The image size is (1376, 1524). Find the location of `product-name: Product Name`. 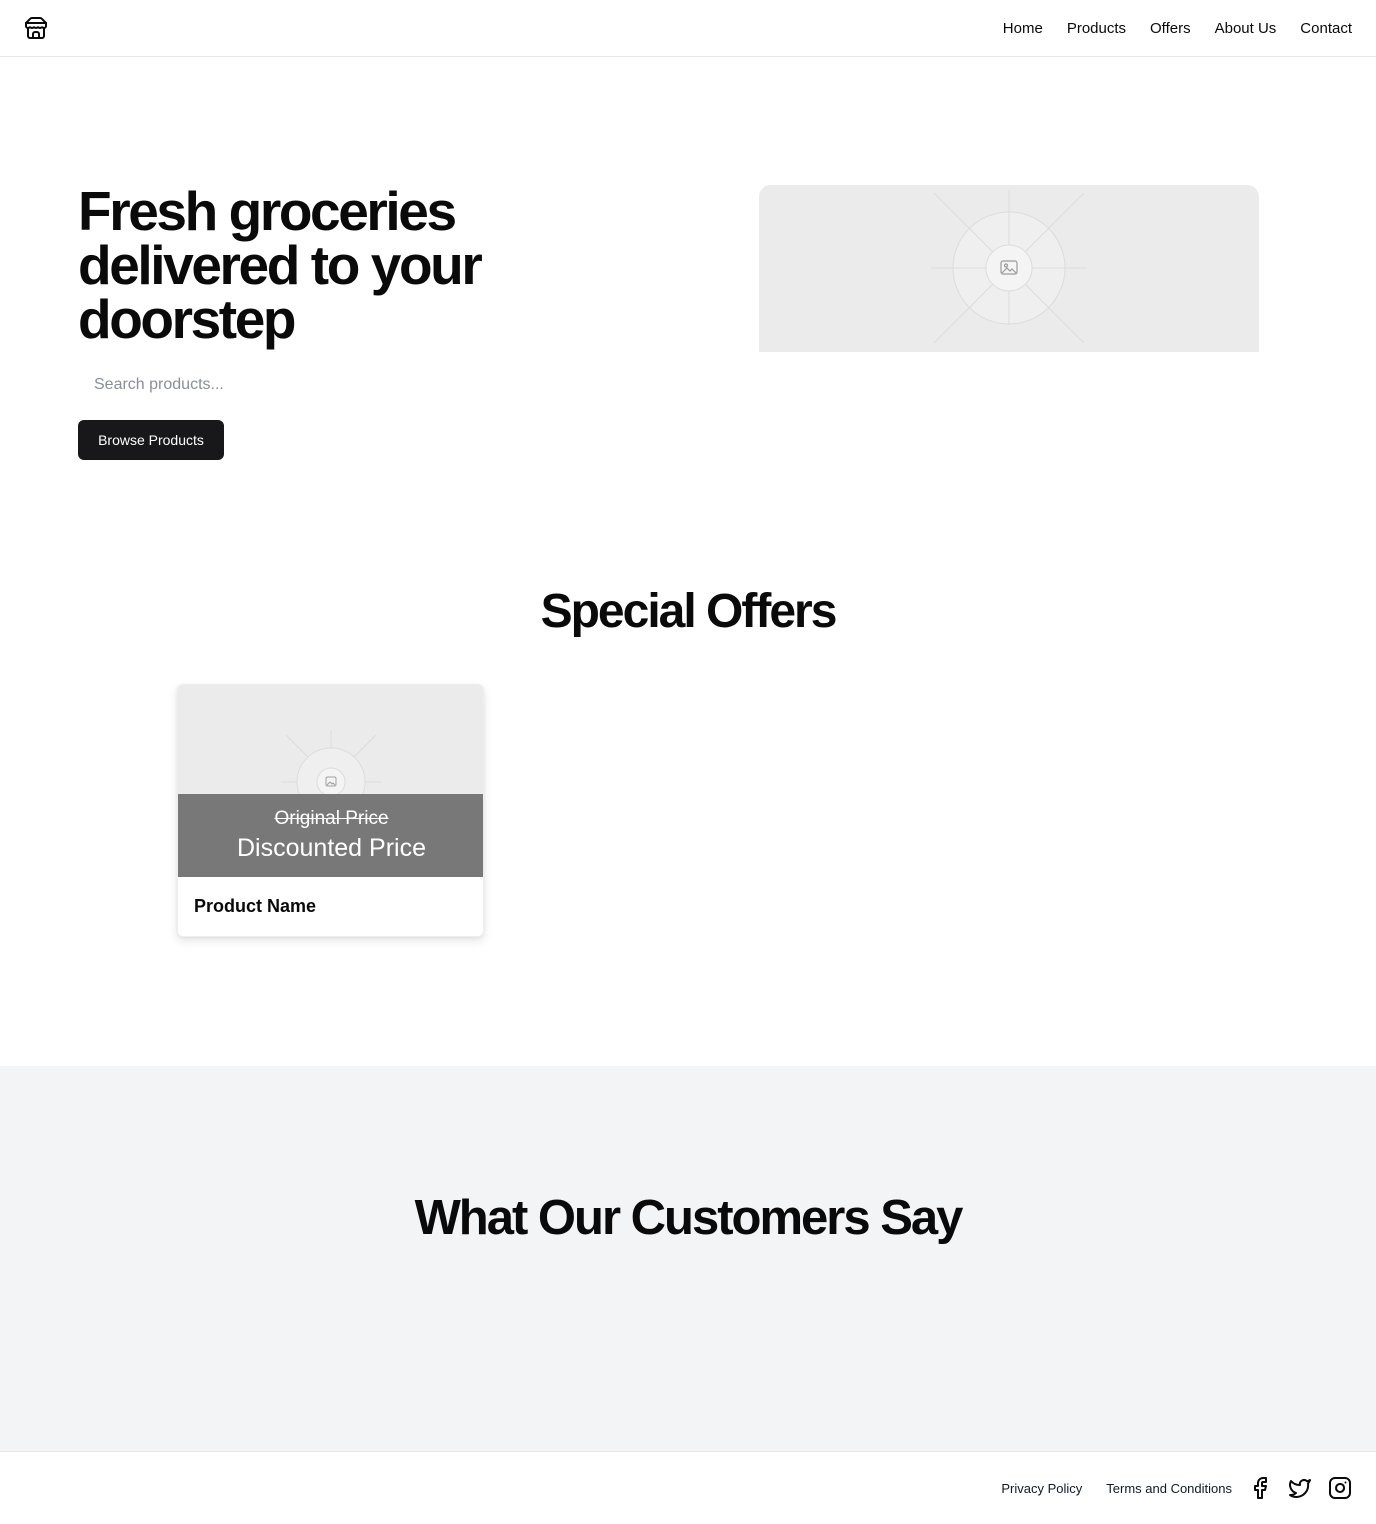

product-name: Product Name is located at coordinates (255, 906).